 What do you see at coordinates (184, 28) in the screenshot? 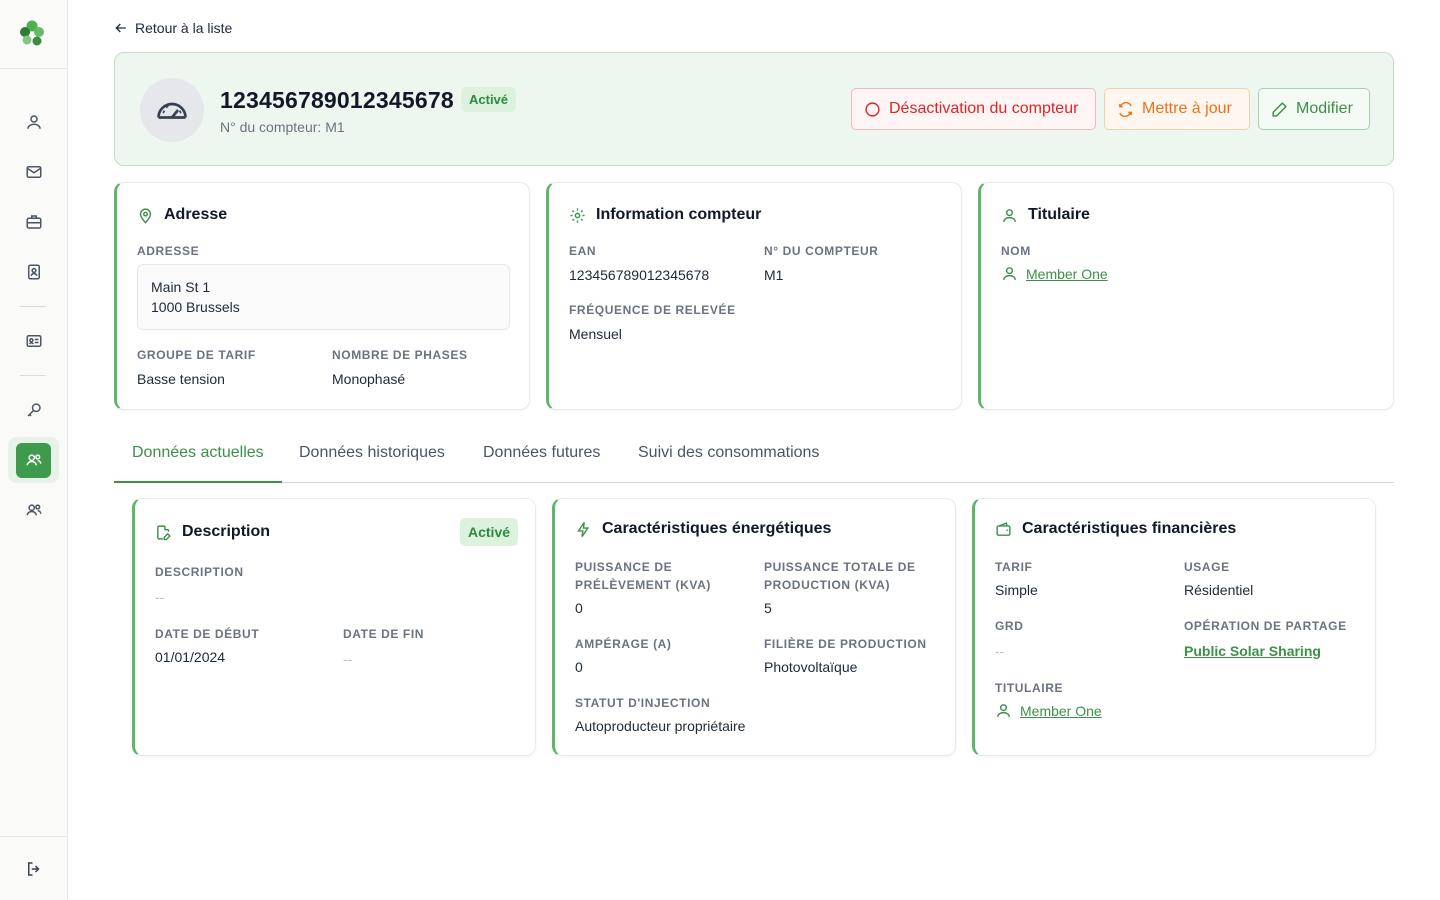
I see `back-link-label: Retour à la liste` at bounding box center [184, 28].